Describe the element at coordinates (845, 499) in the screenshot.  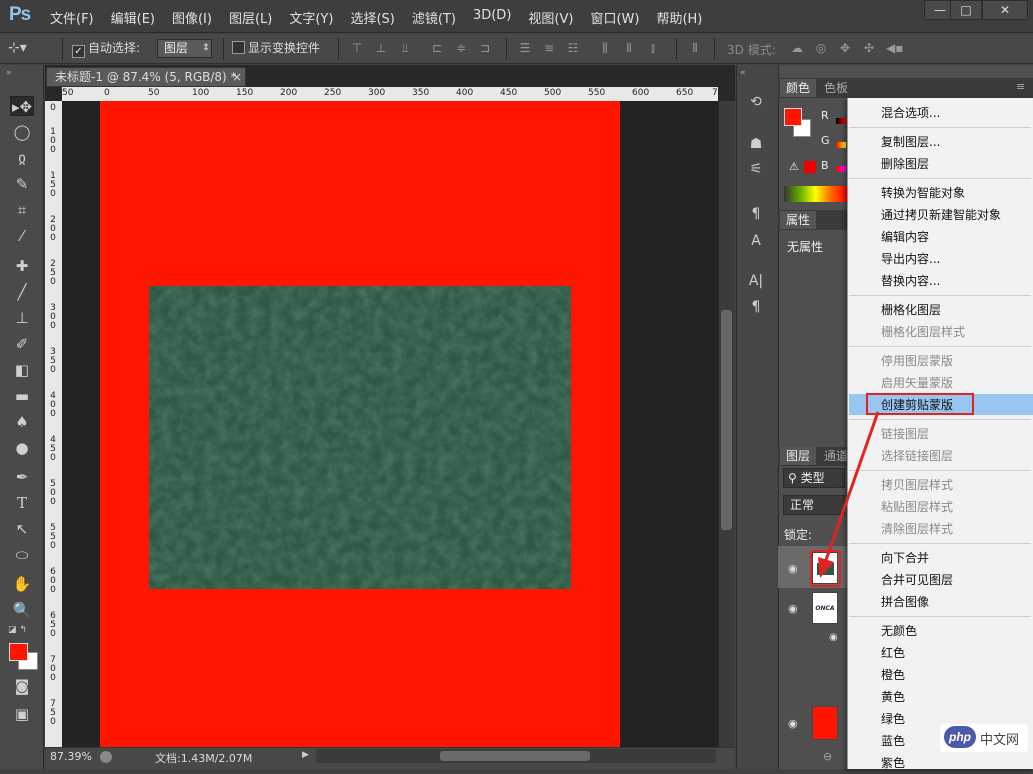
I see `annotation-arrow` at that location.